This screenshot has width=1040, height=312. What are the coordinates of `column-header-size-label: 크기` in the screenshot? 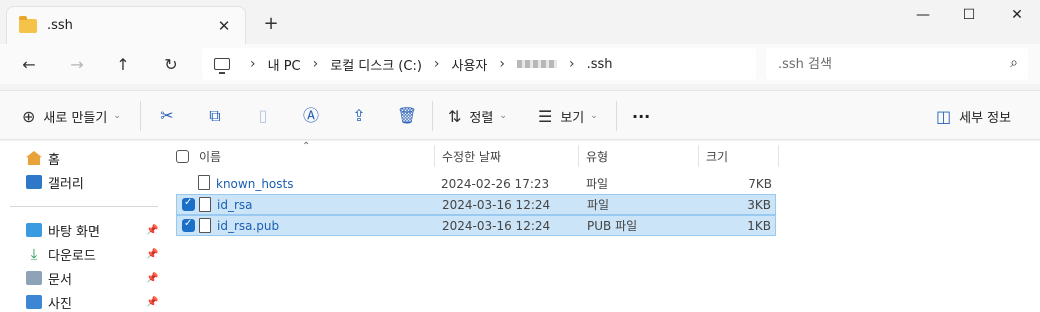 It's located at (717, 156).